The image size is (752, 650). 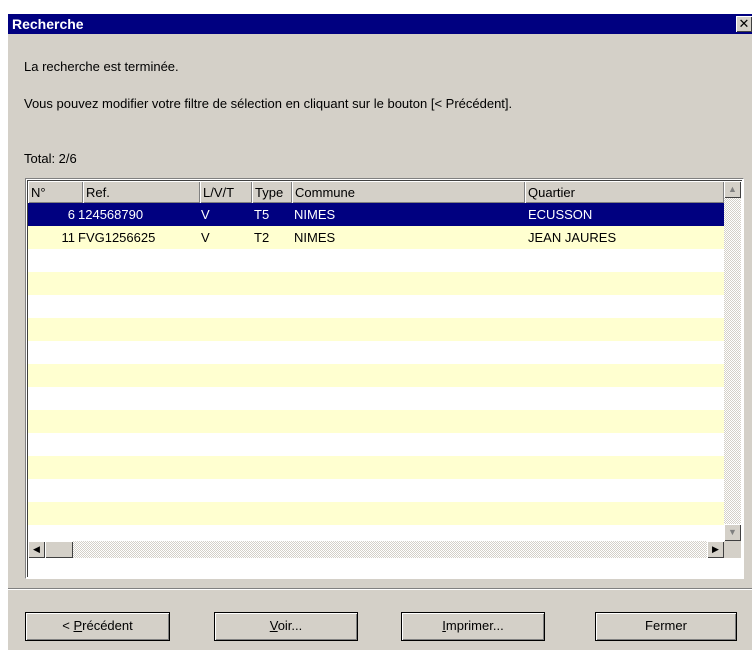 I want to click on column-header-quartier: Quartier, so click(x=624, y=192).